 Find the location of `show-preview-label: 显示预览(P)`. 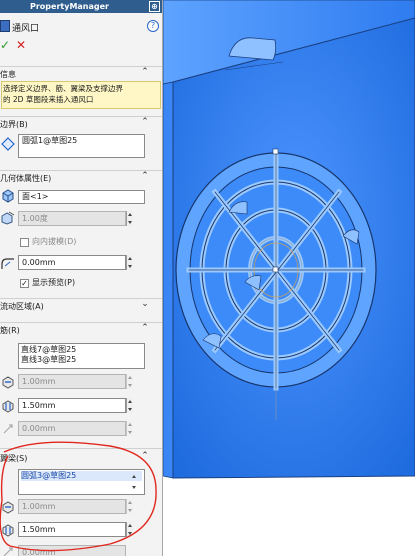

show-preview-label: 显示预览(P) is located at coordinates (54, 282).